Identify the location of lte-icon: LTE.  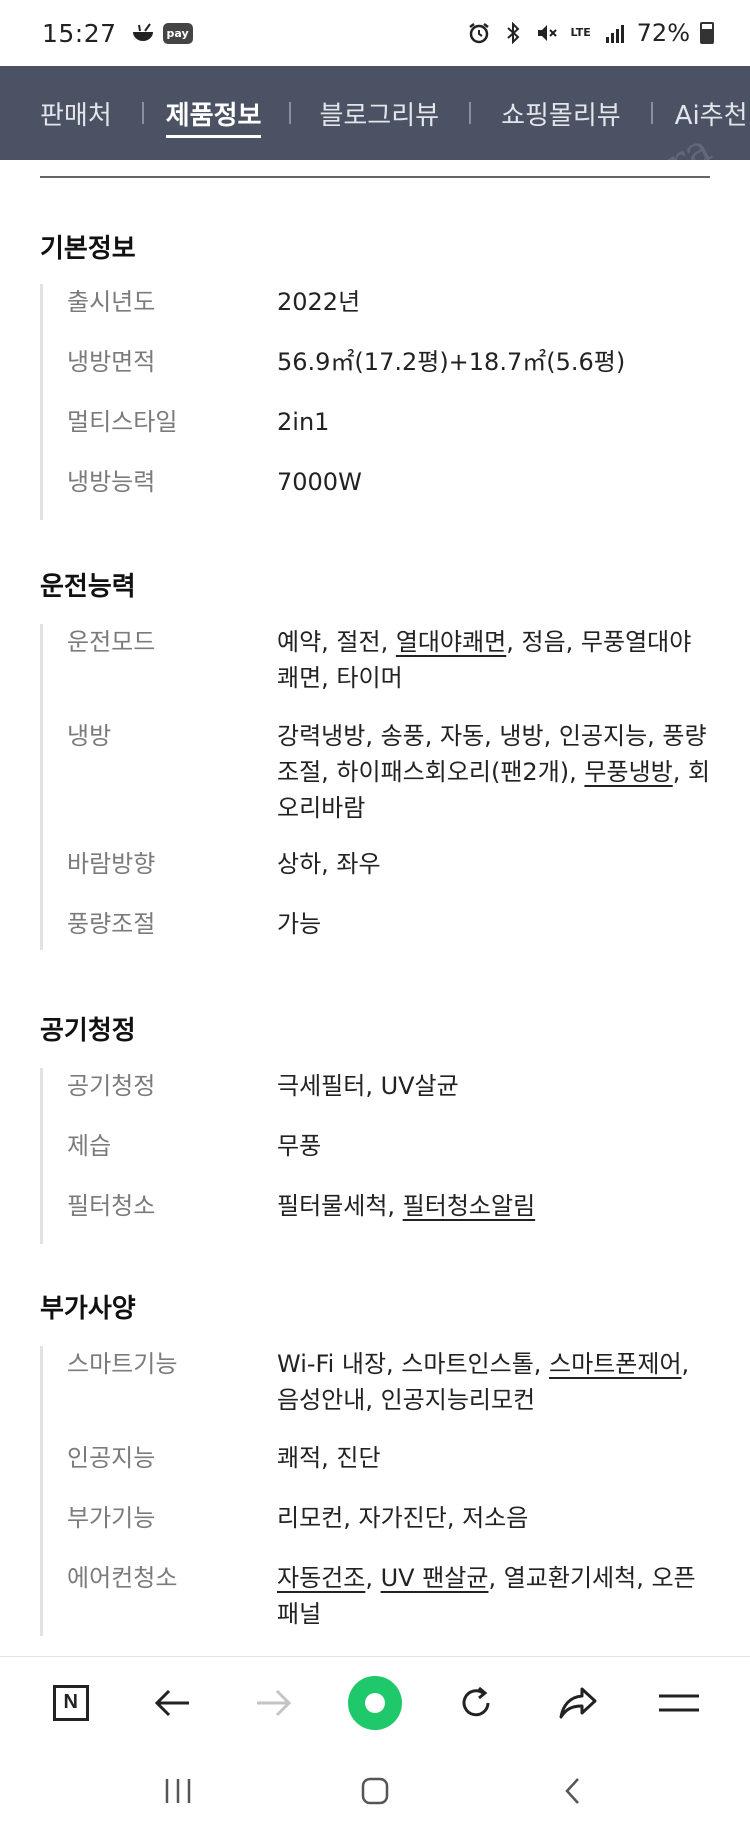
(581, 33).